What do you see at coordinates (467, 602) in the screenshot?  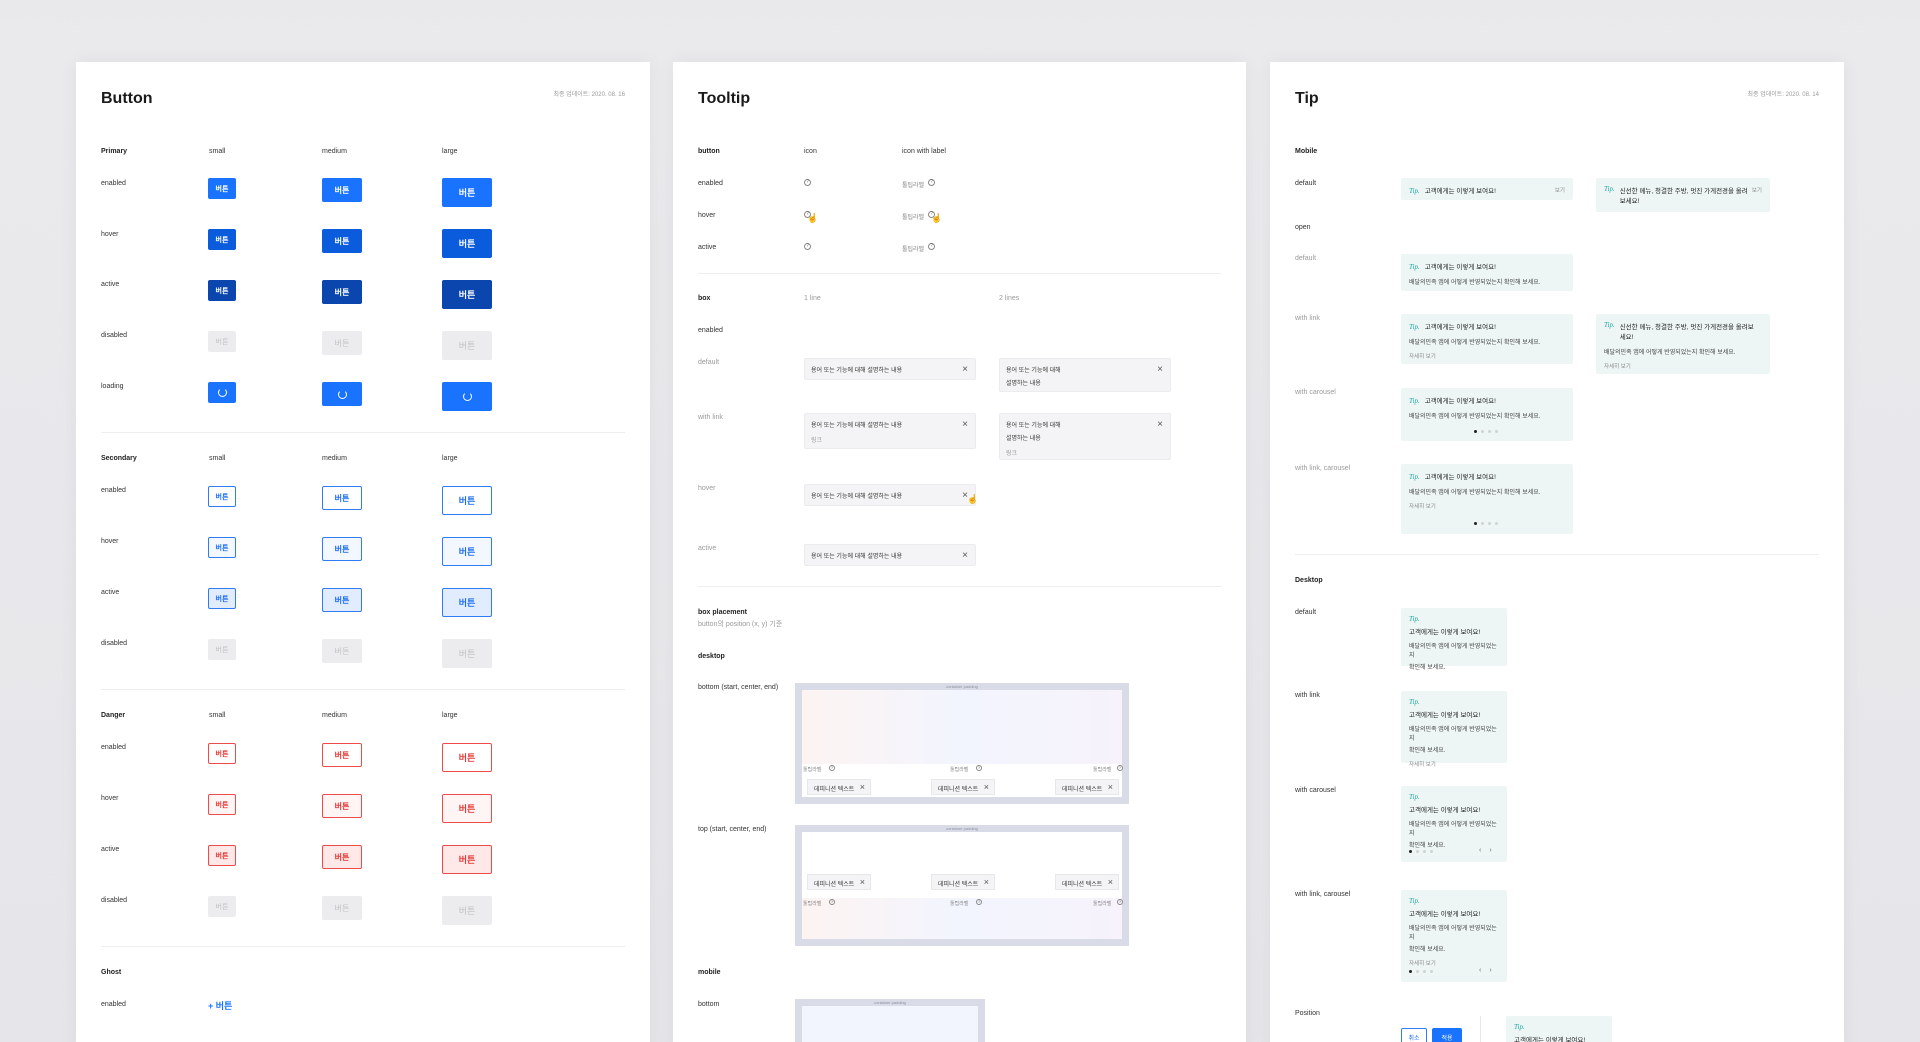 I see `secondary-large-active-button: 버튼` at bounding box center [467, 602].